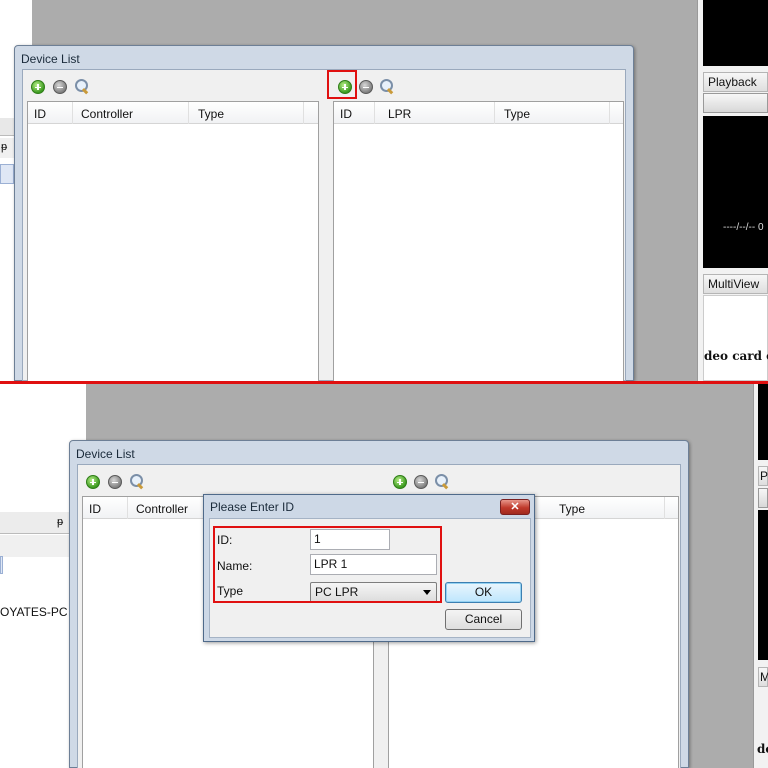  Describe the element at coordinates (762, 749) in the screenshot. I see `video-card-text: de` at that location.